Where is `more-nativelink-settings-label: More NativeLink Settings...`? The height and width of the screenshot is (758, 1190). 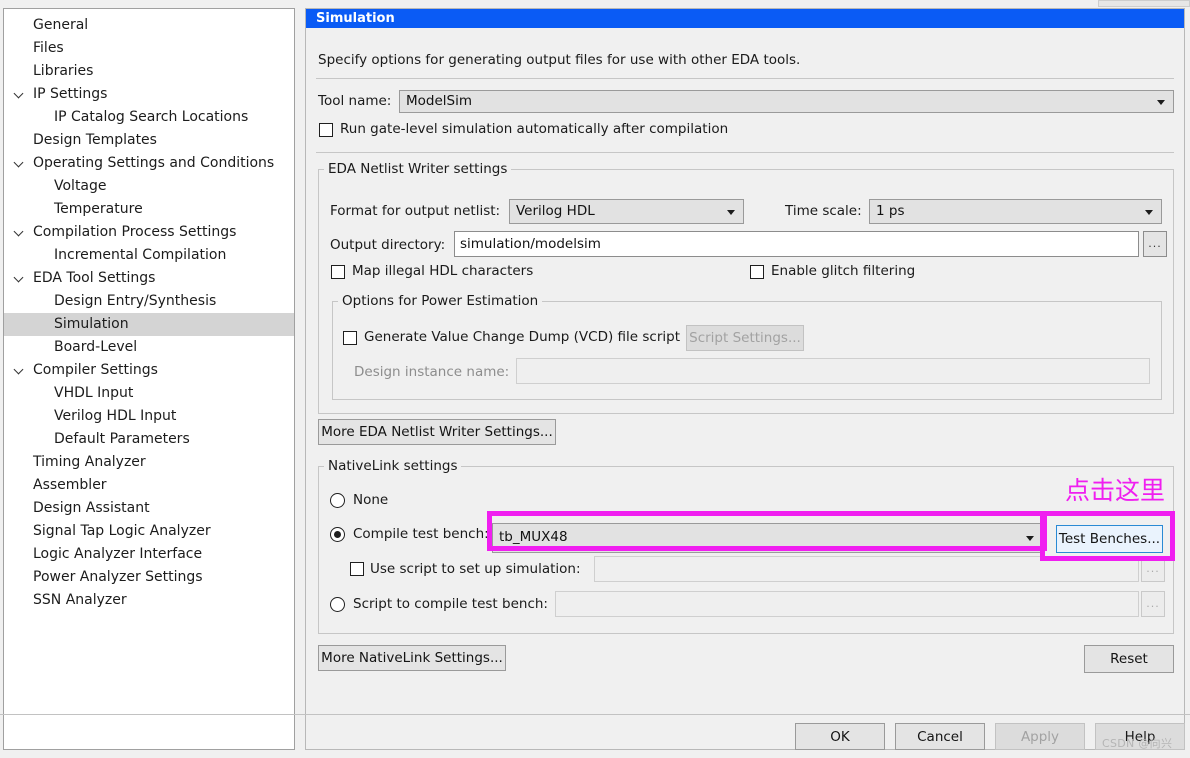 more-nativelink-settings-label: More NativeLink Settings... is located at coordinates (412, 658).